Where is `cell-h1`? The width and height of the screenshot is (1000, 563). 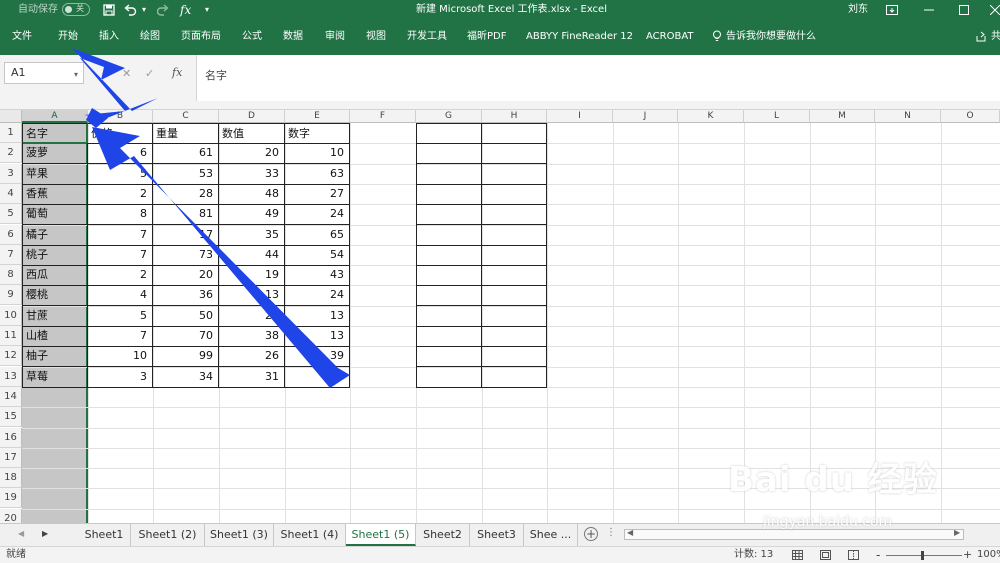
cell-h1 is located at coordinates (514, 133).